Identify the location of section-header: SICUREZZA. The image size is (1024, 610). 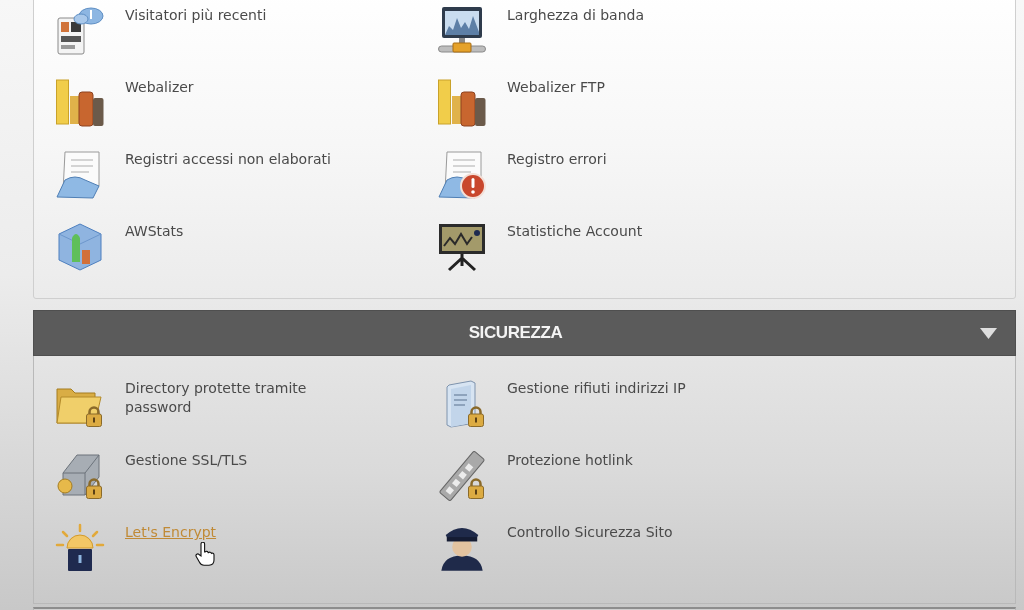
(524, 333).